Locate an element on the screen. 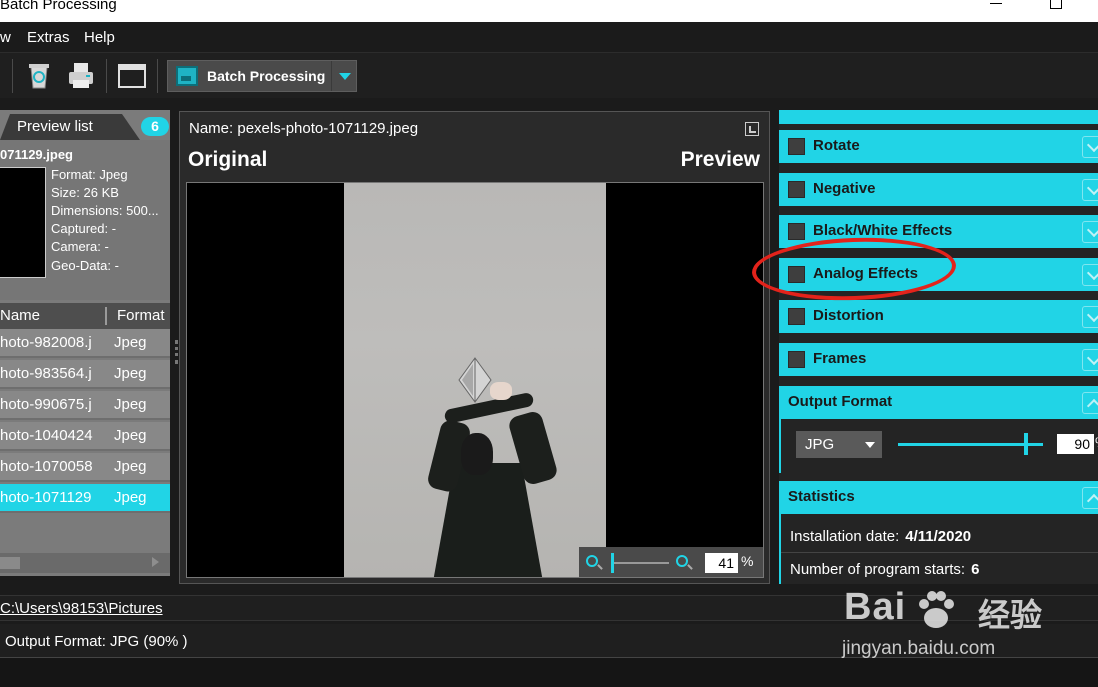 The height and width of the screenshot is (687, 1098). original-label: Original is located at coordinates (228, 159).